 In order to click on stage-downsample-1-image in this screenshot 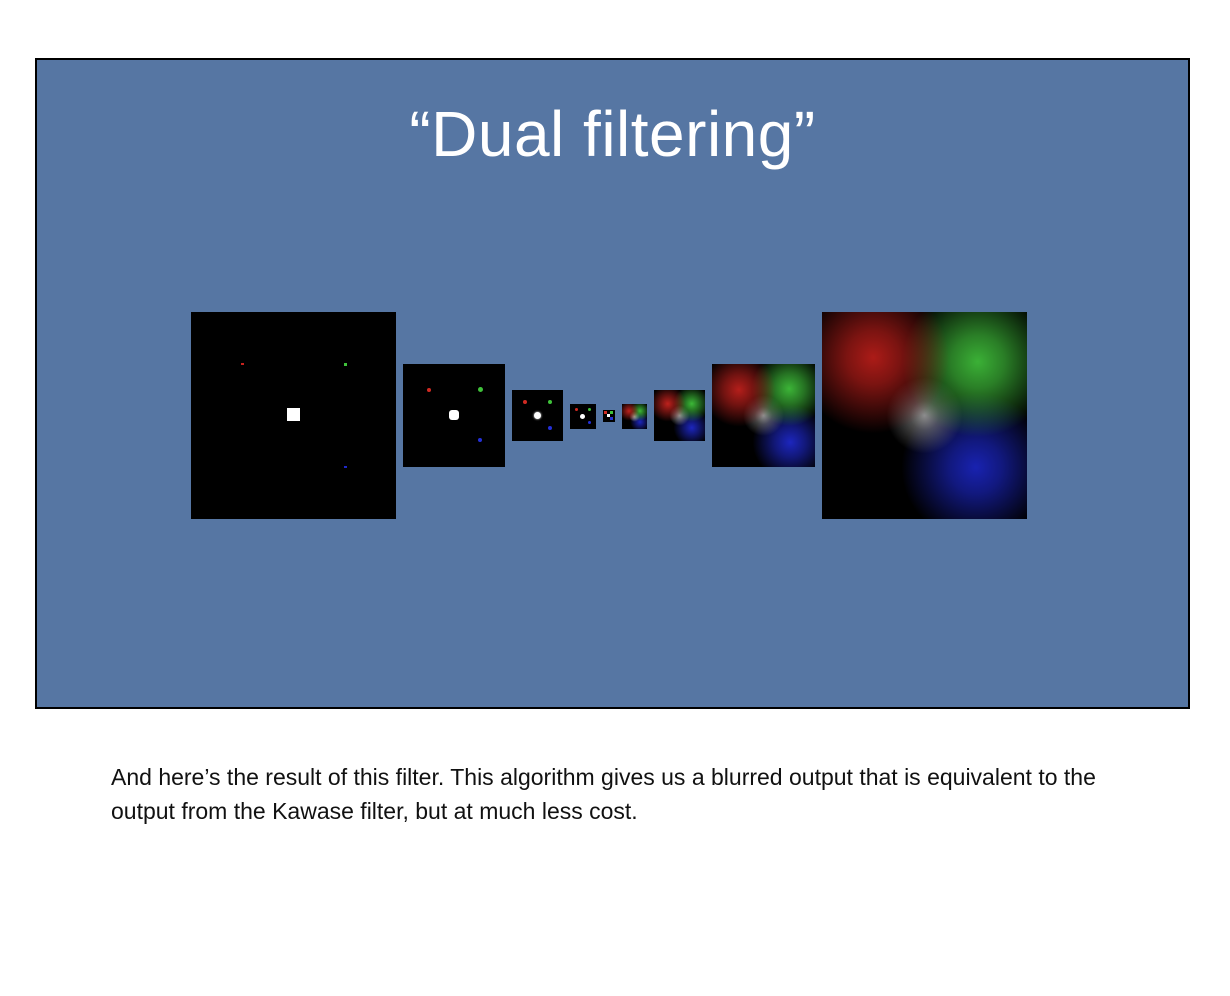, I will do `click(454, 415)`.